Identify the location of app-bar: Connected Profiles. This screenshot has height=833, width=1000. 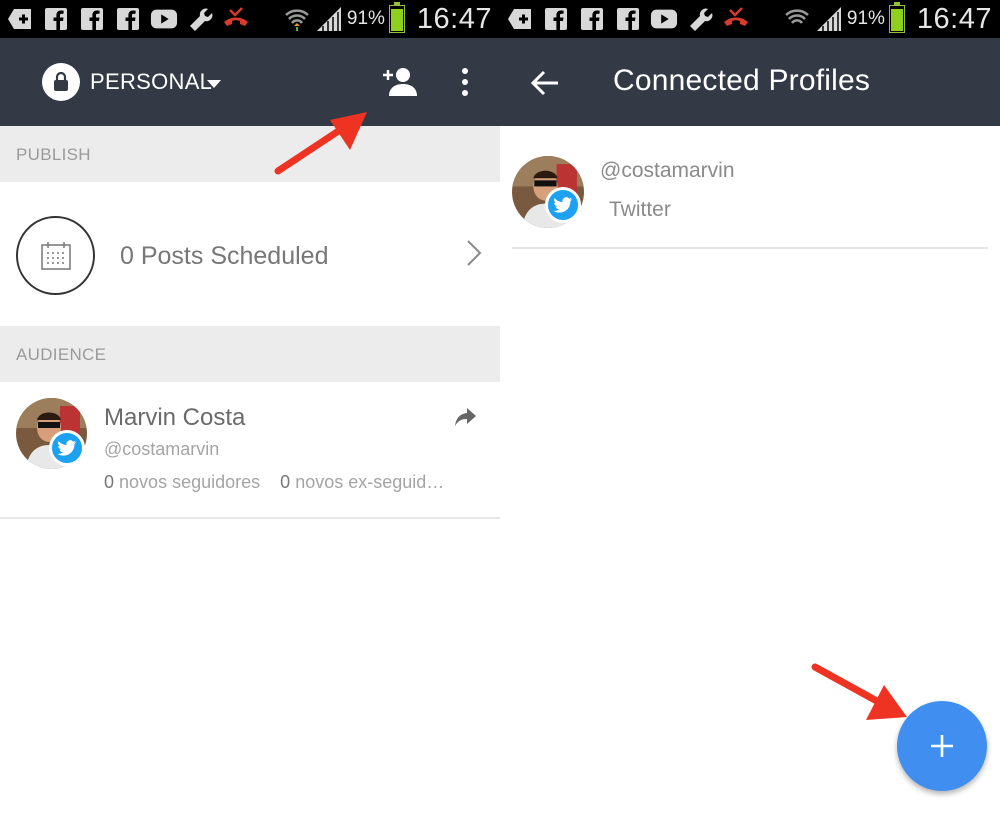
(750, 82).